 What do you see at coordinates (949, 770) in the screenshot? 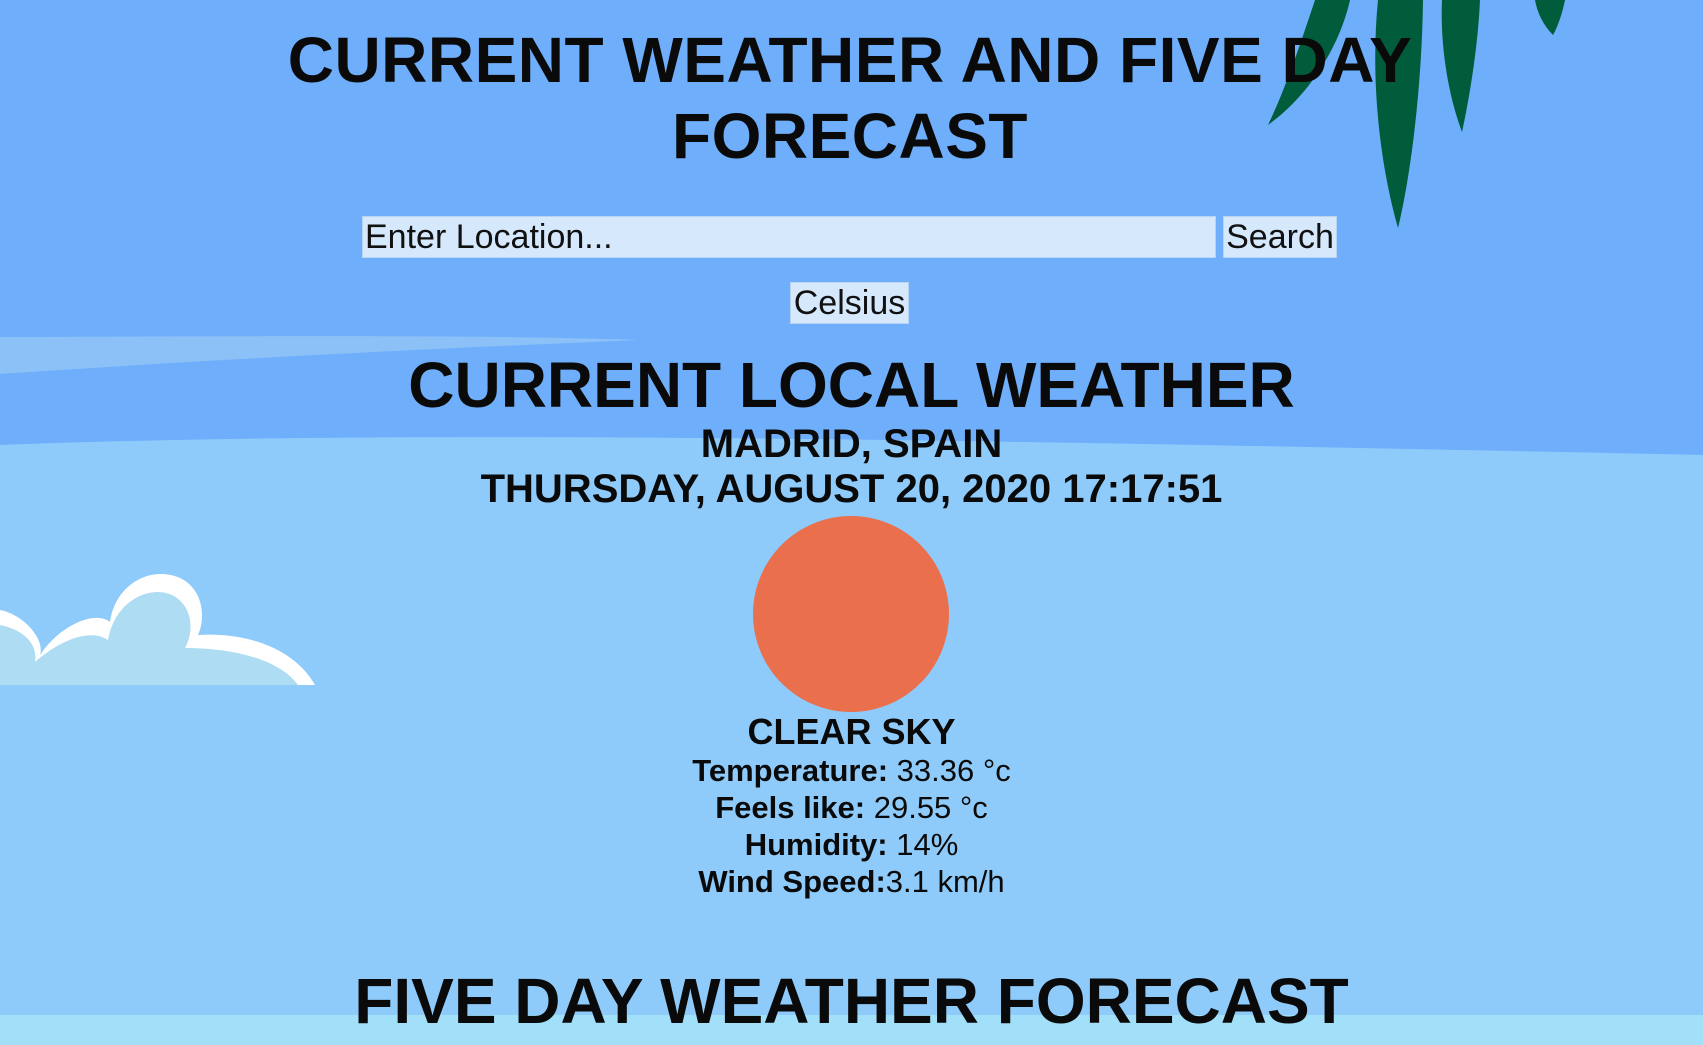
I see `temperature-value: 33.36 °c` at bounding box center [949, 770].